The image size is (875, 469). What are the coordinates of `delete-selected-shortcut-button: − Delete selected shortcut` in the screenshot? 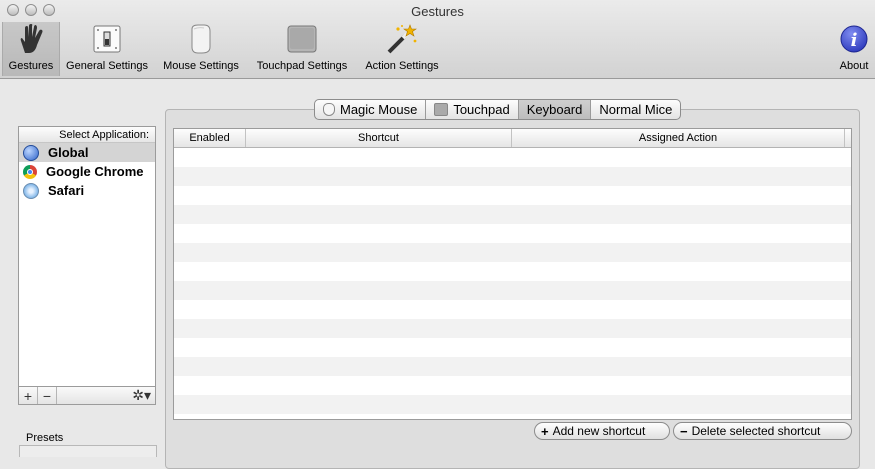 It's located at (762, 431).